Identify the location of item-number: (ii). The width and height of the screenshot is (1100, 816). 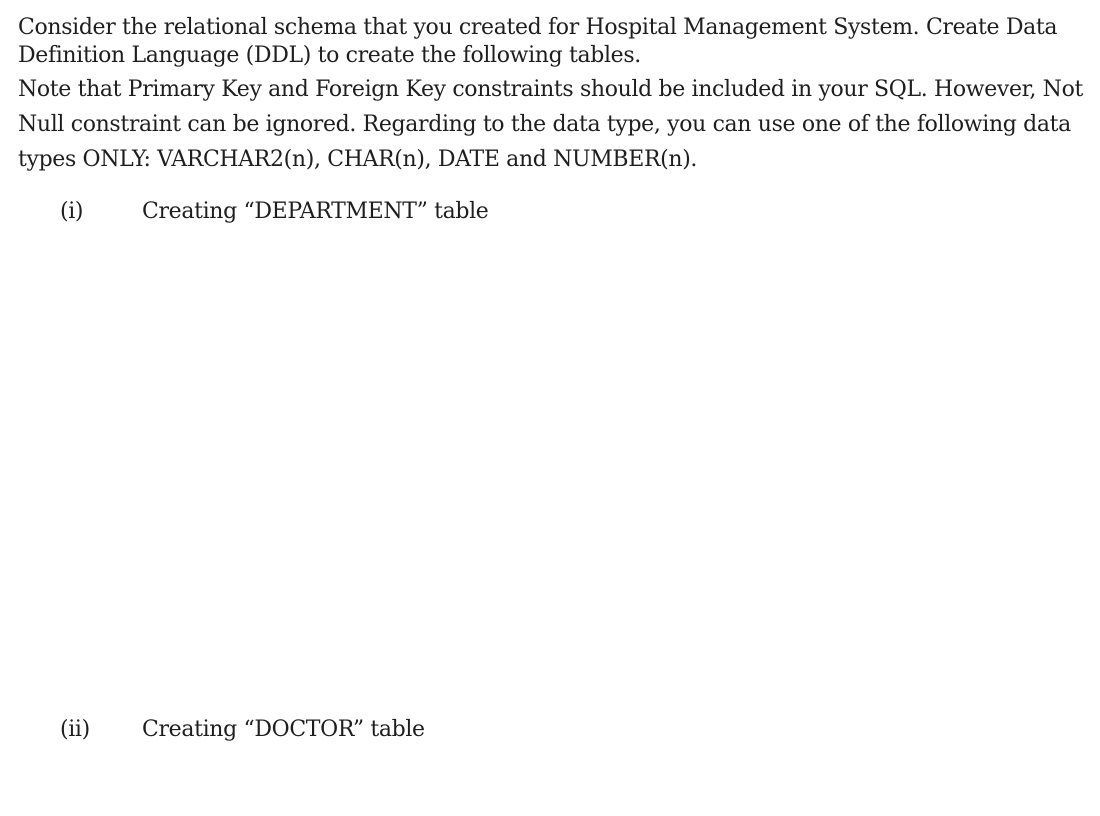
(75, 729).